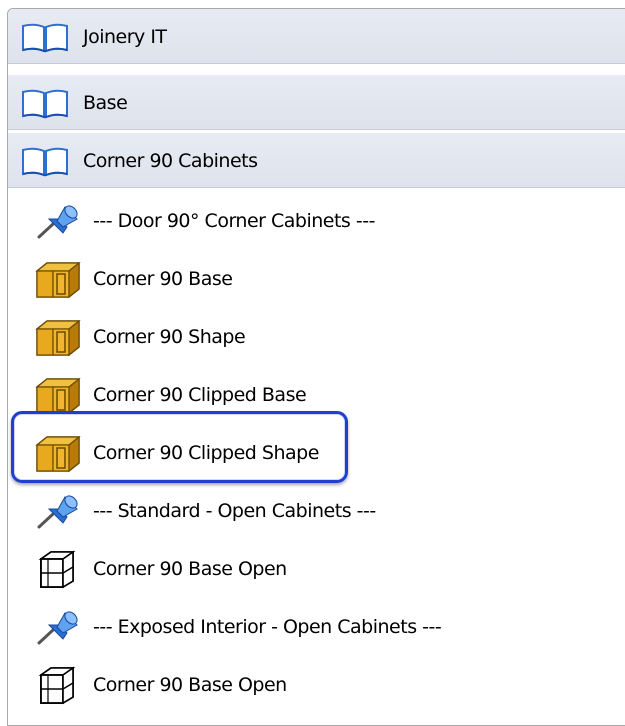 The width and height of the screenshot is (625, 726). I want to click on item-label: Corner 90 Shape, so click(169, 337).